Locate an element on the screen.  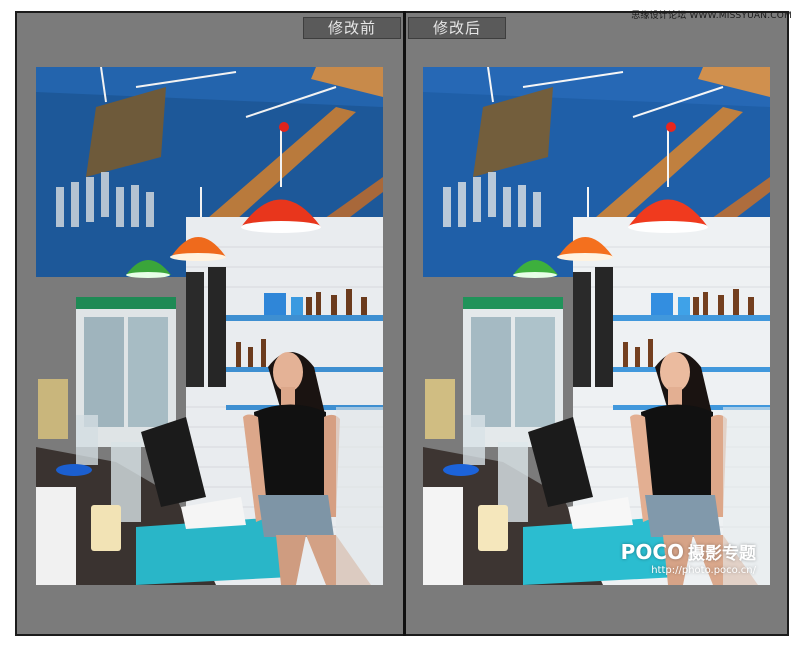
poco-watermark: POCO 摄影专题 http://photo.poco.cn/ is located at coordinates (688, 559).